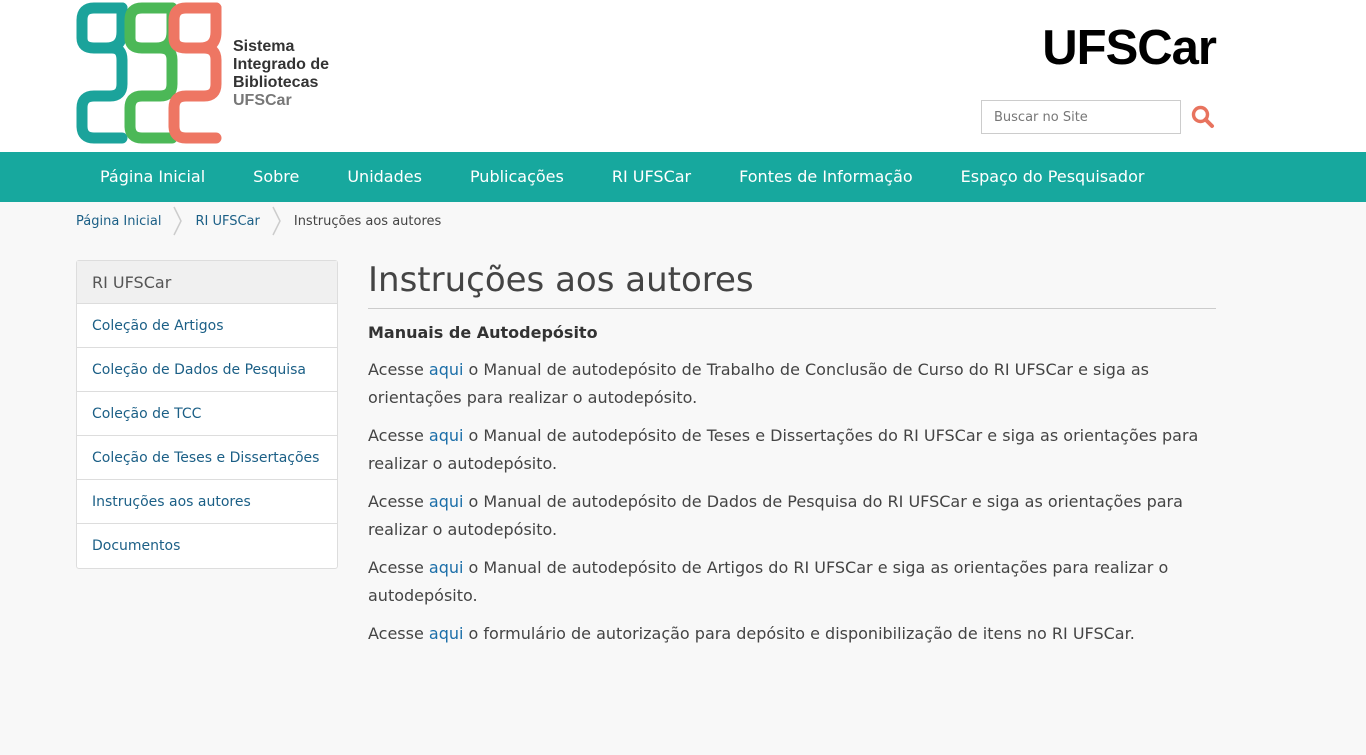  Describe the element at coordinates (517, 177) in the screenshot. I see `nav-item-publicacoes: Publicações` at that location.